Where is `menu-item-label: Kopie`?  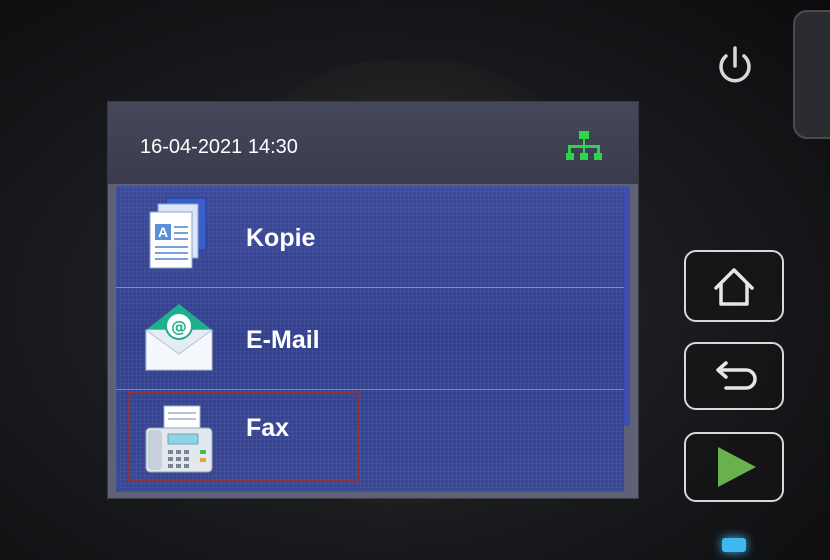
menu-item-label: Kopie is located at coordinates (281, 238).